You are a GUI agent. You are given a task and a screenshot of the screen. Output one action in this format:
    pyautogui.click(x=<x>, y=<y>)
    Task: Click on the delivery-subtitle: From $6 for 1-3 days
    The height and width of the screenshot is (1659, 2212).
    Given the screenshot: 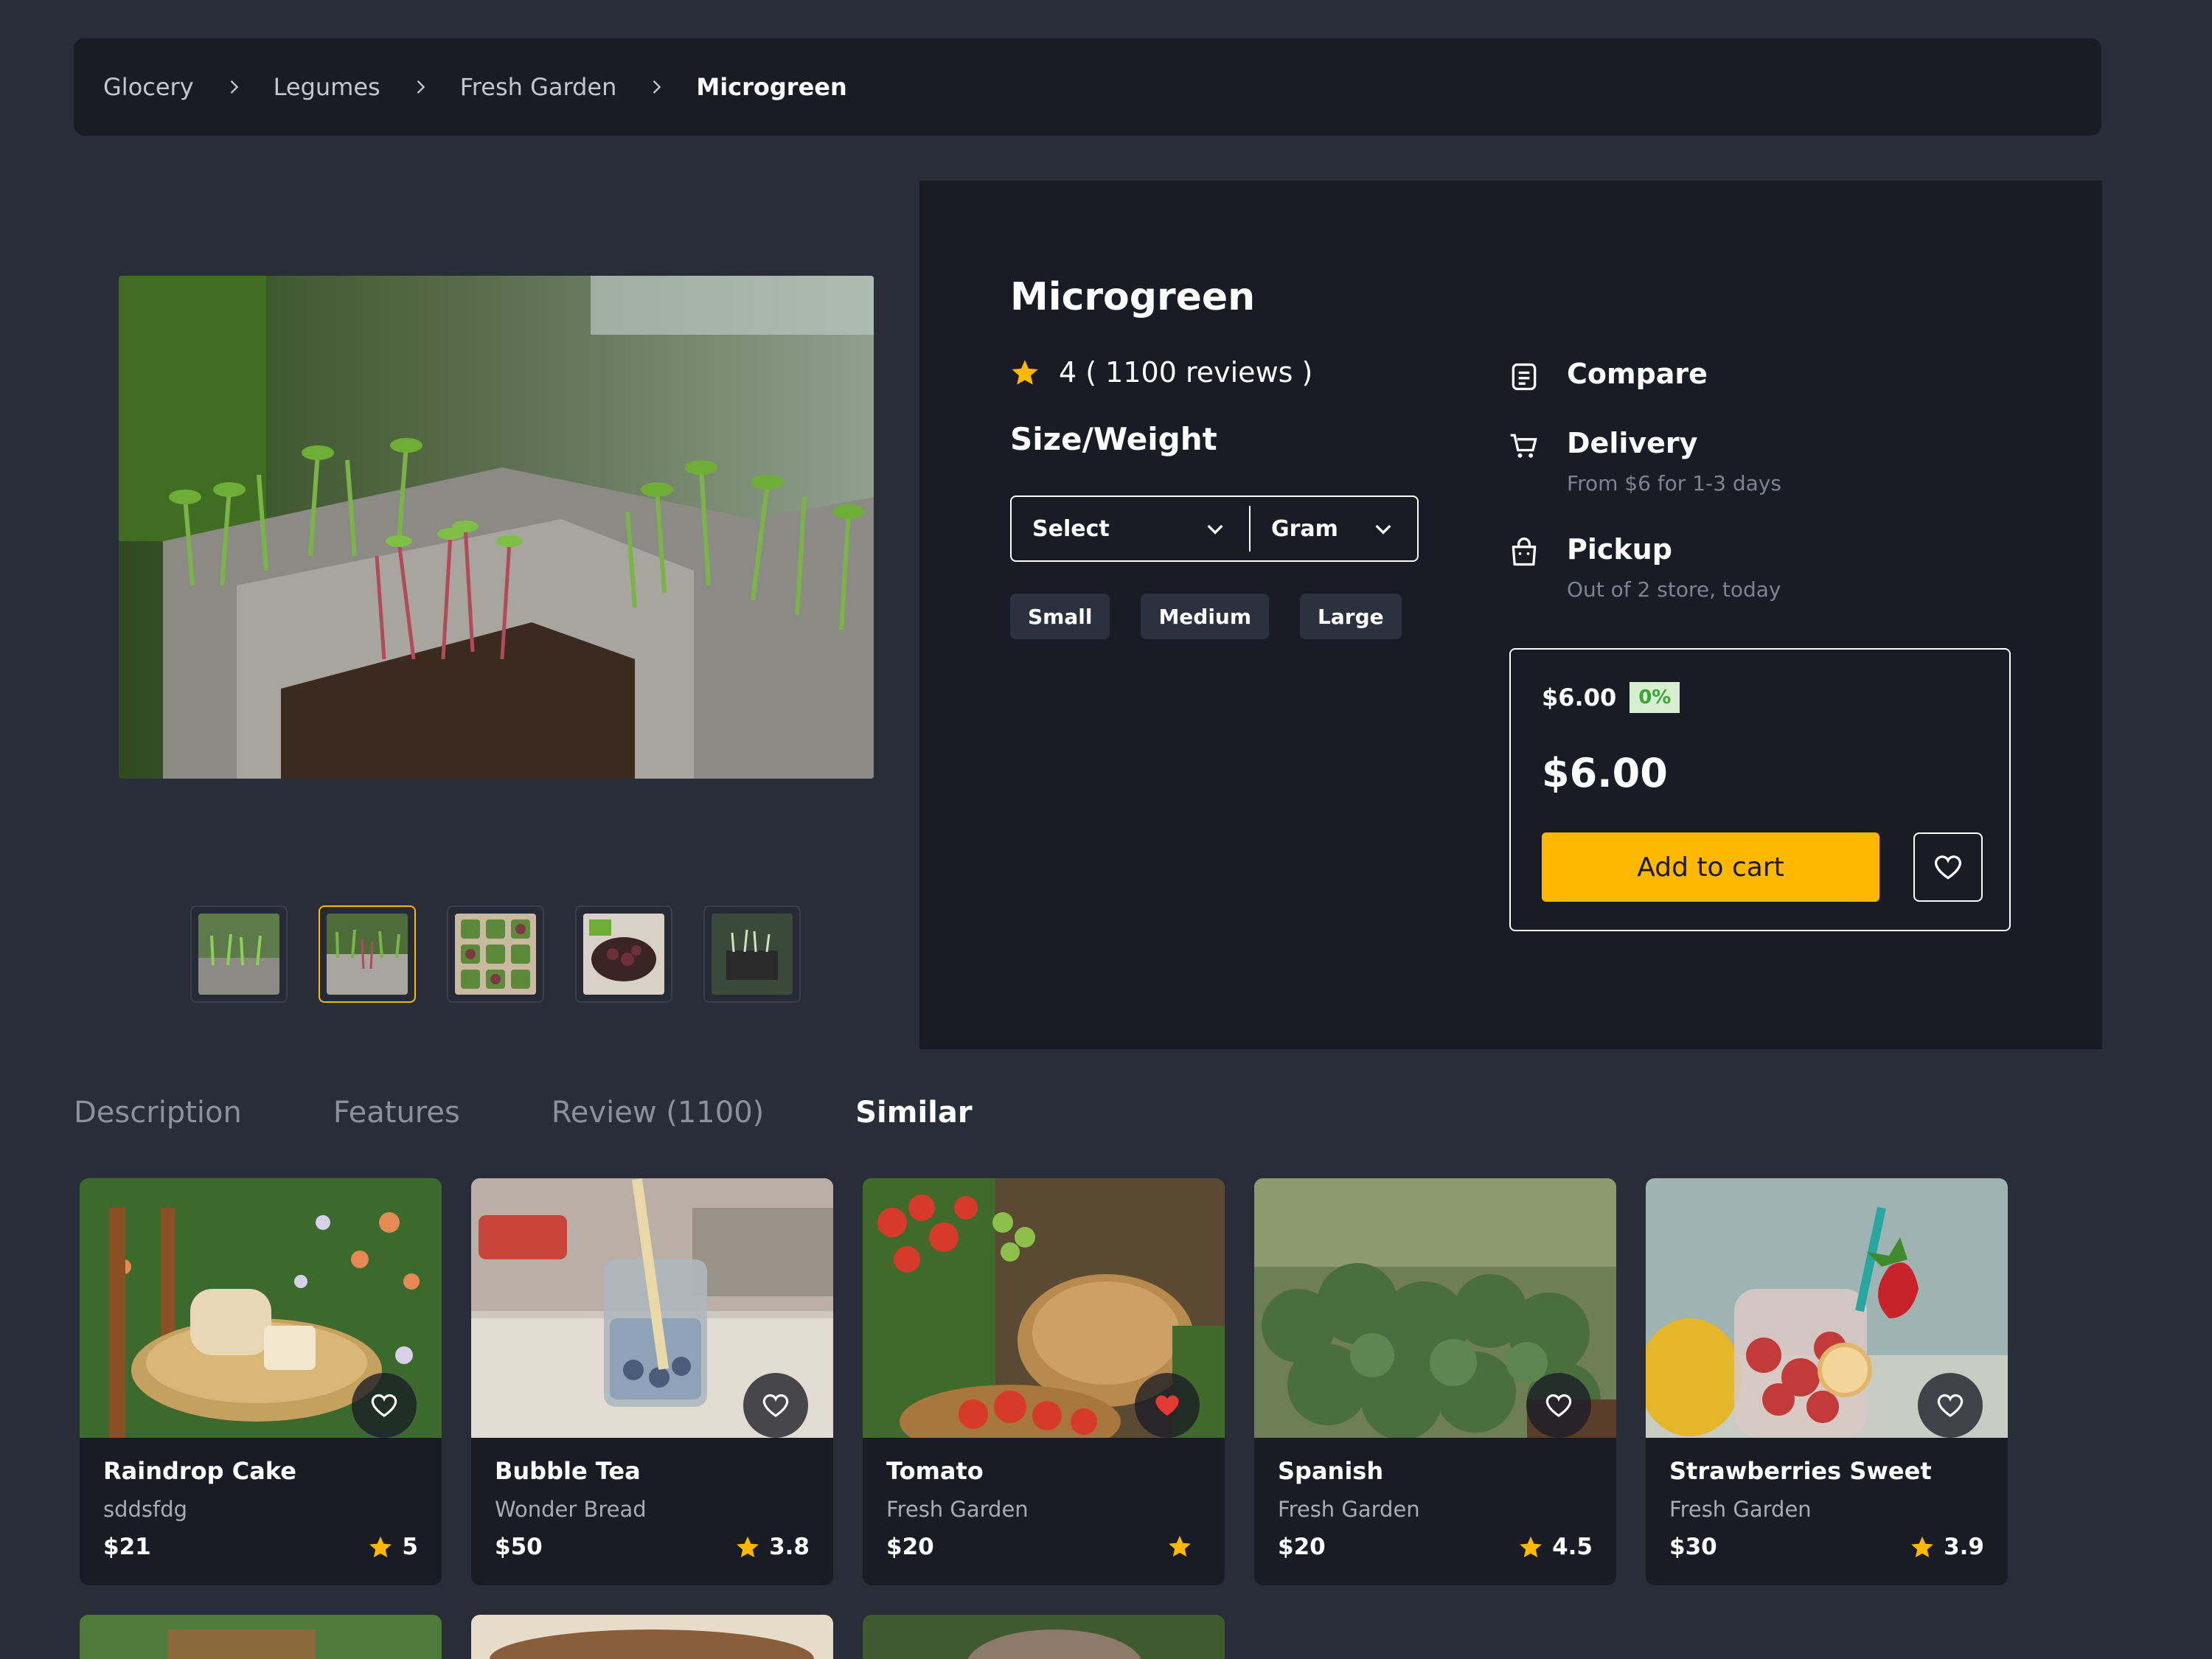 What is the action you would take?
    pyautogui.click(x=1674, y=483)
    